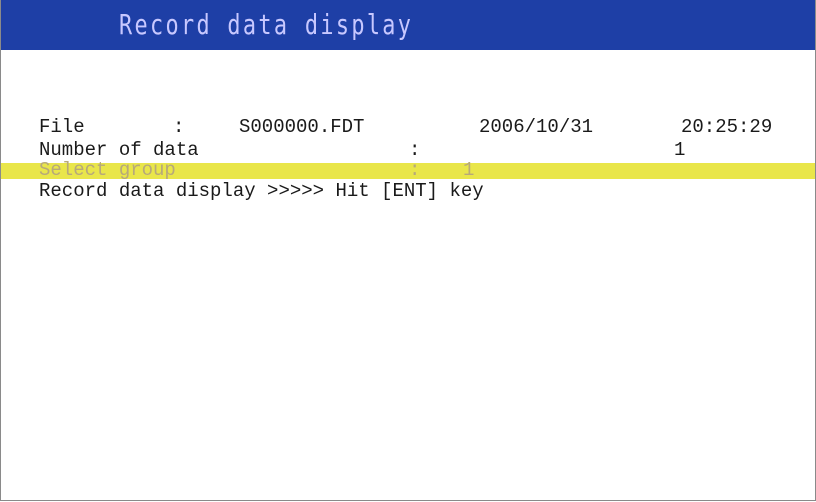 The height and width of the screenshot is (502, 816). What do you see at coordinates (302, 127) in the screenshot?
I see `file-name: S000000.FDT` at bounding box center [302, 127].